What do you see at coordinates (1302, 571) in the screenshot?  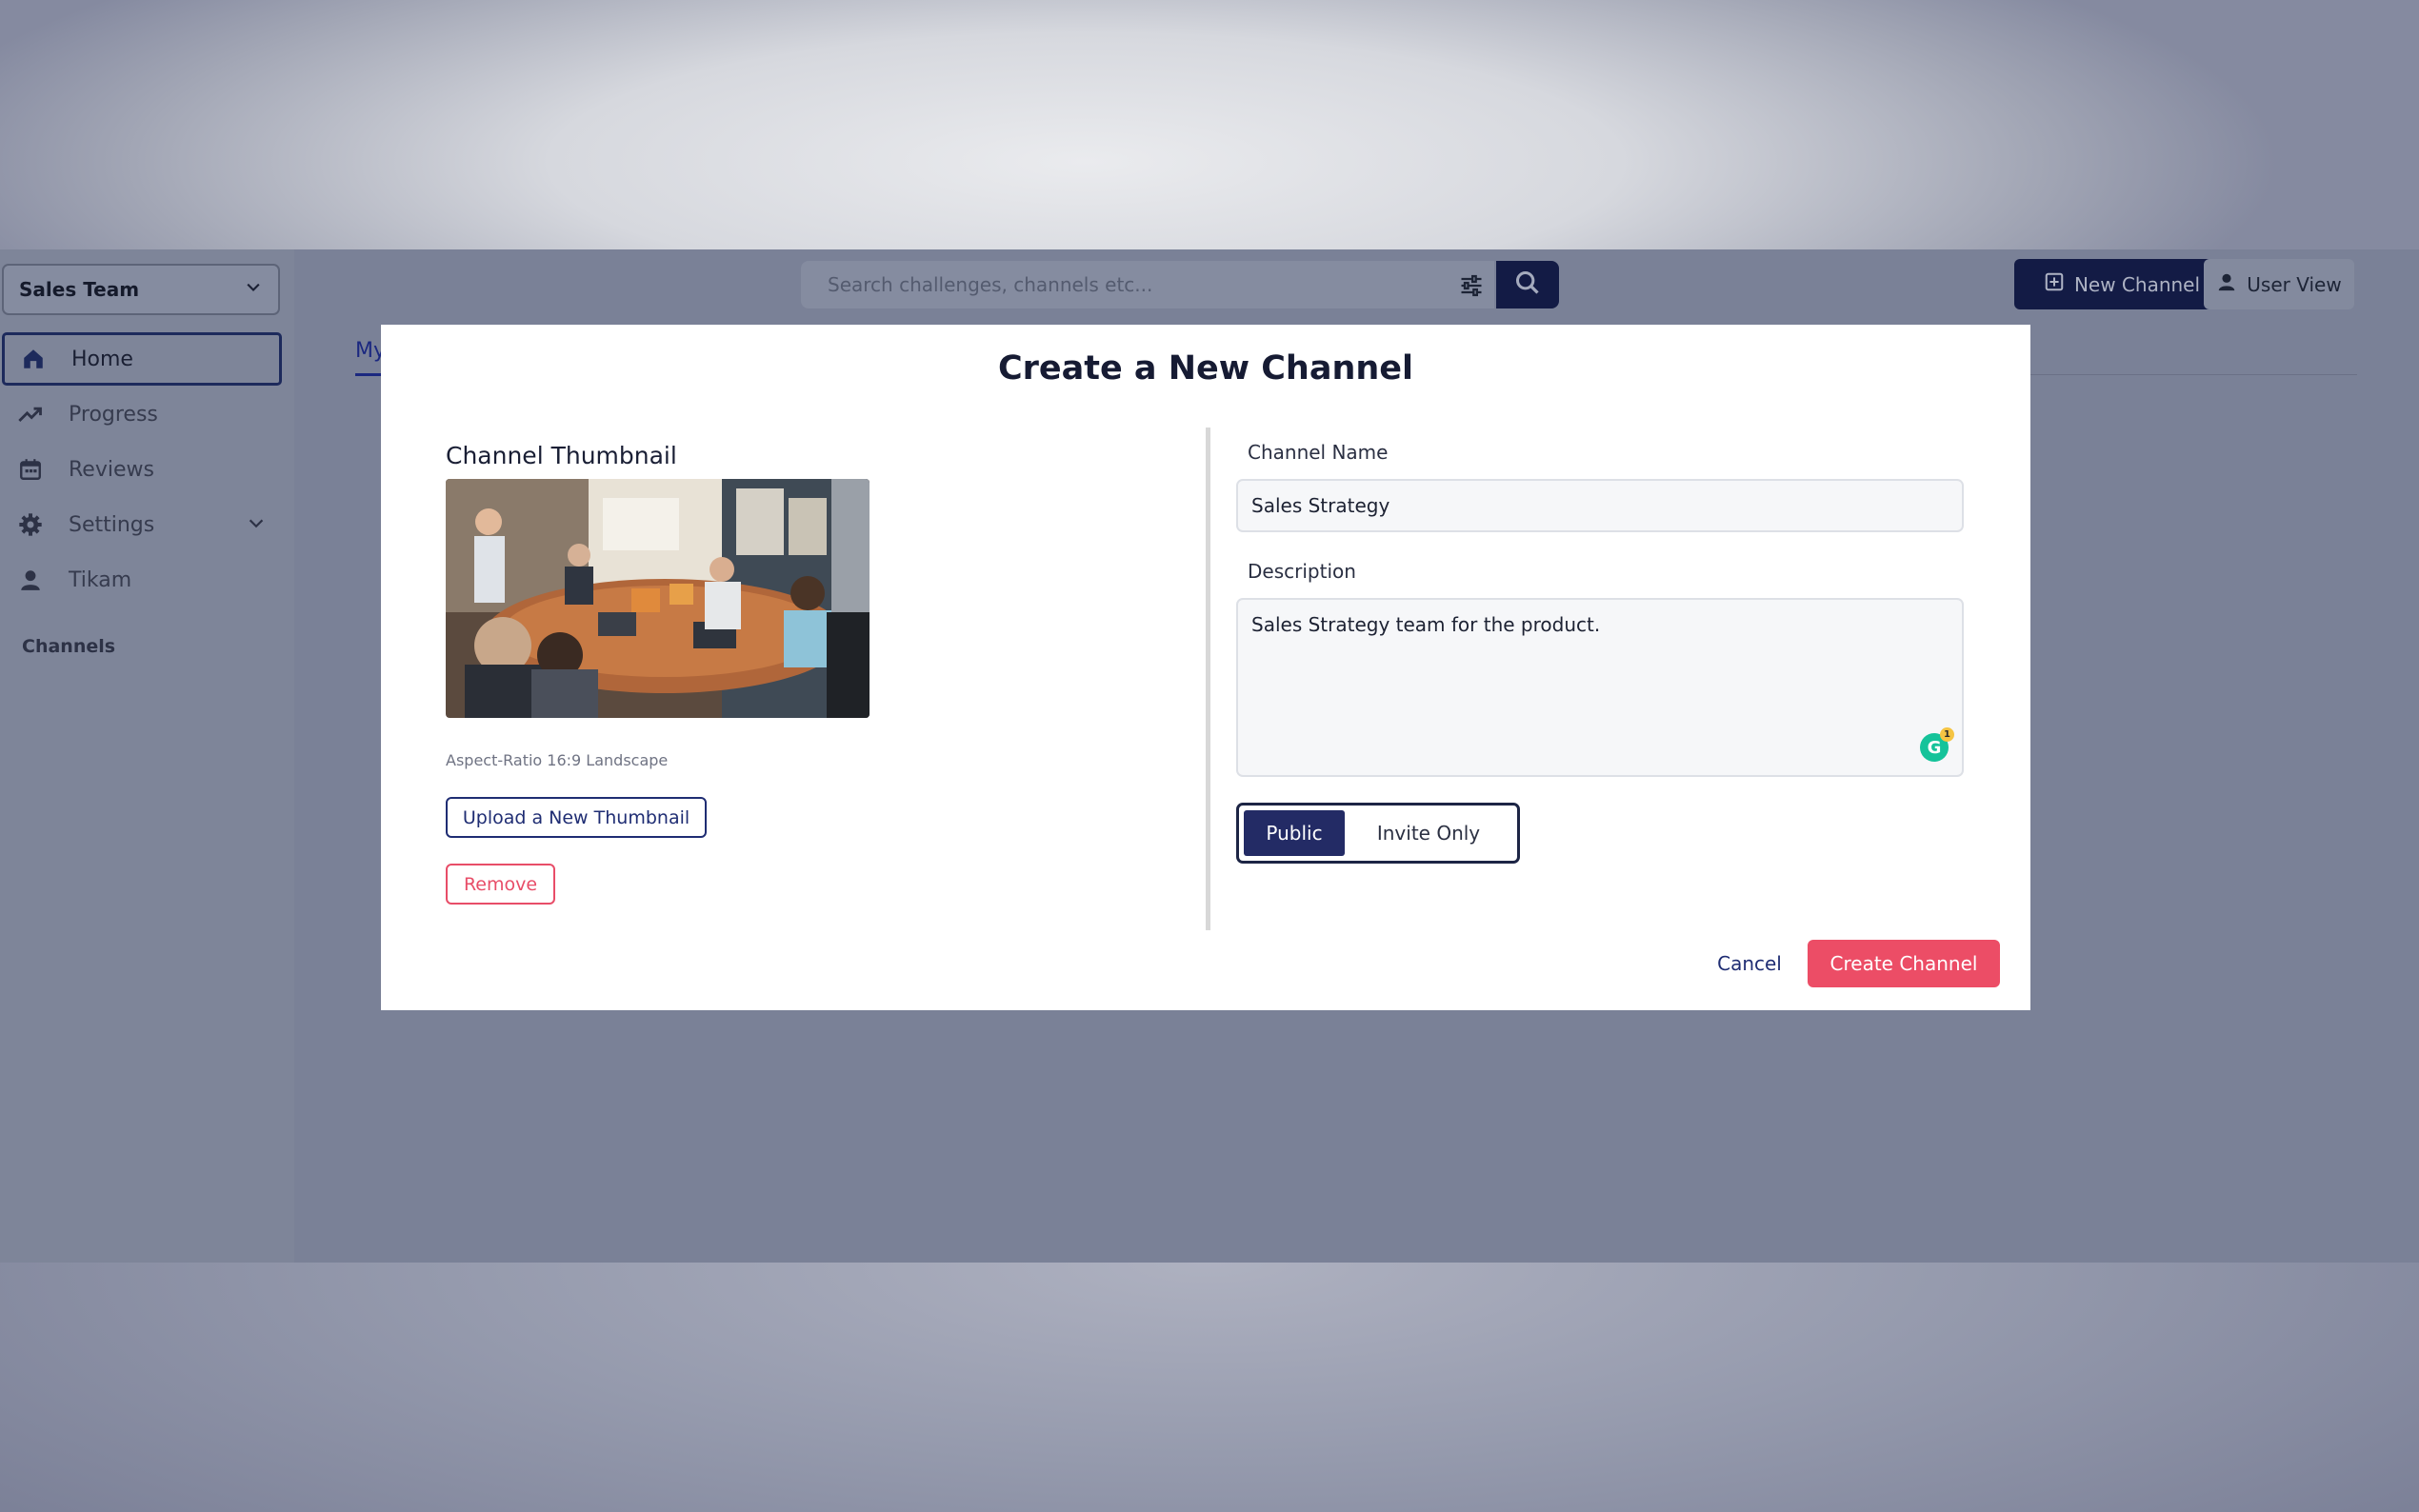 I see `description-label: Description` at bounding box center [1302, 571].